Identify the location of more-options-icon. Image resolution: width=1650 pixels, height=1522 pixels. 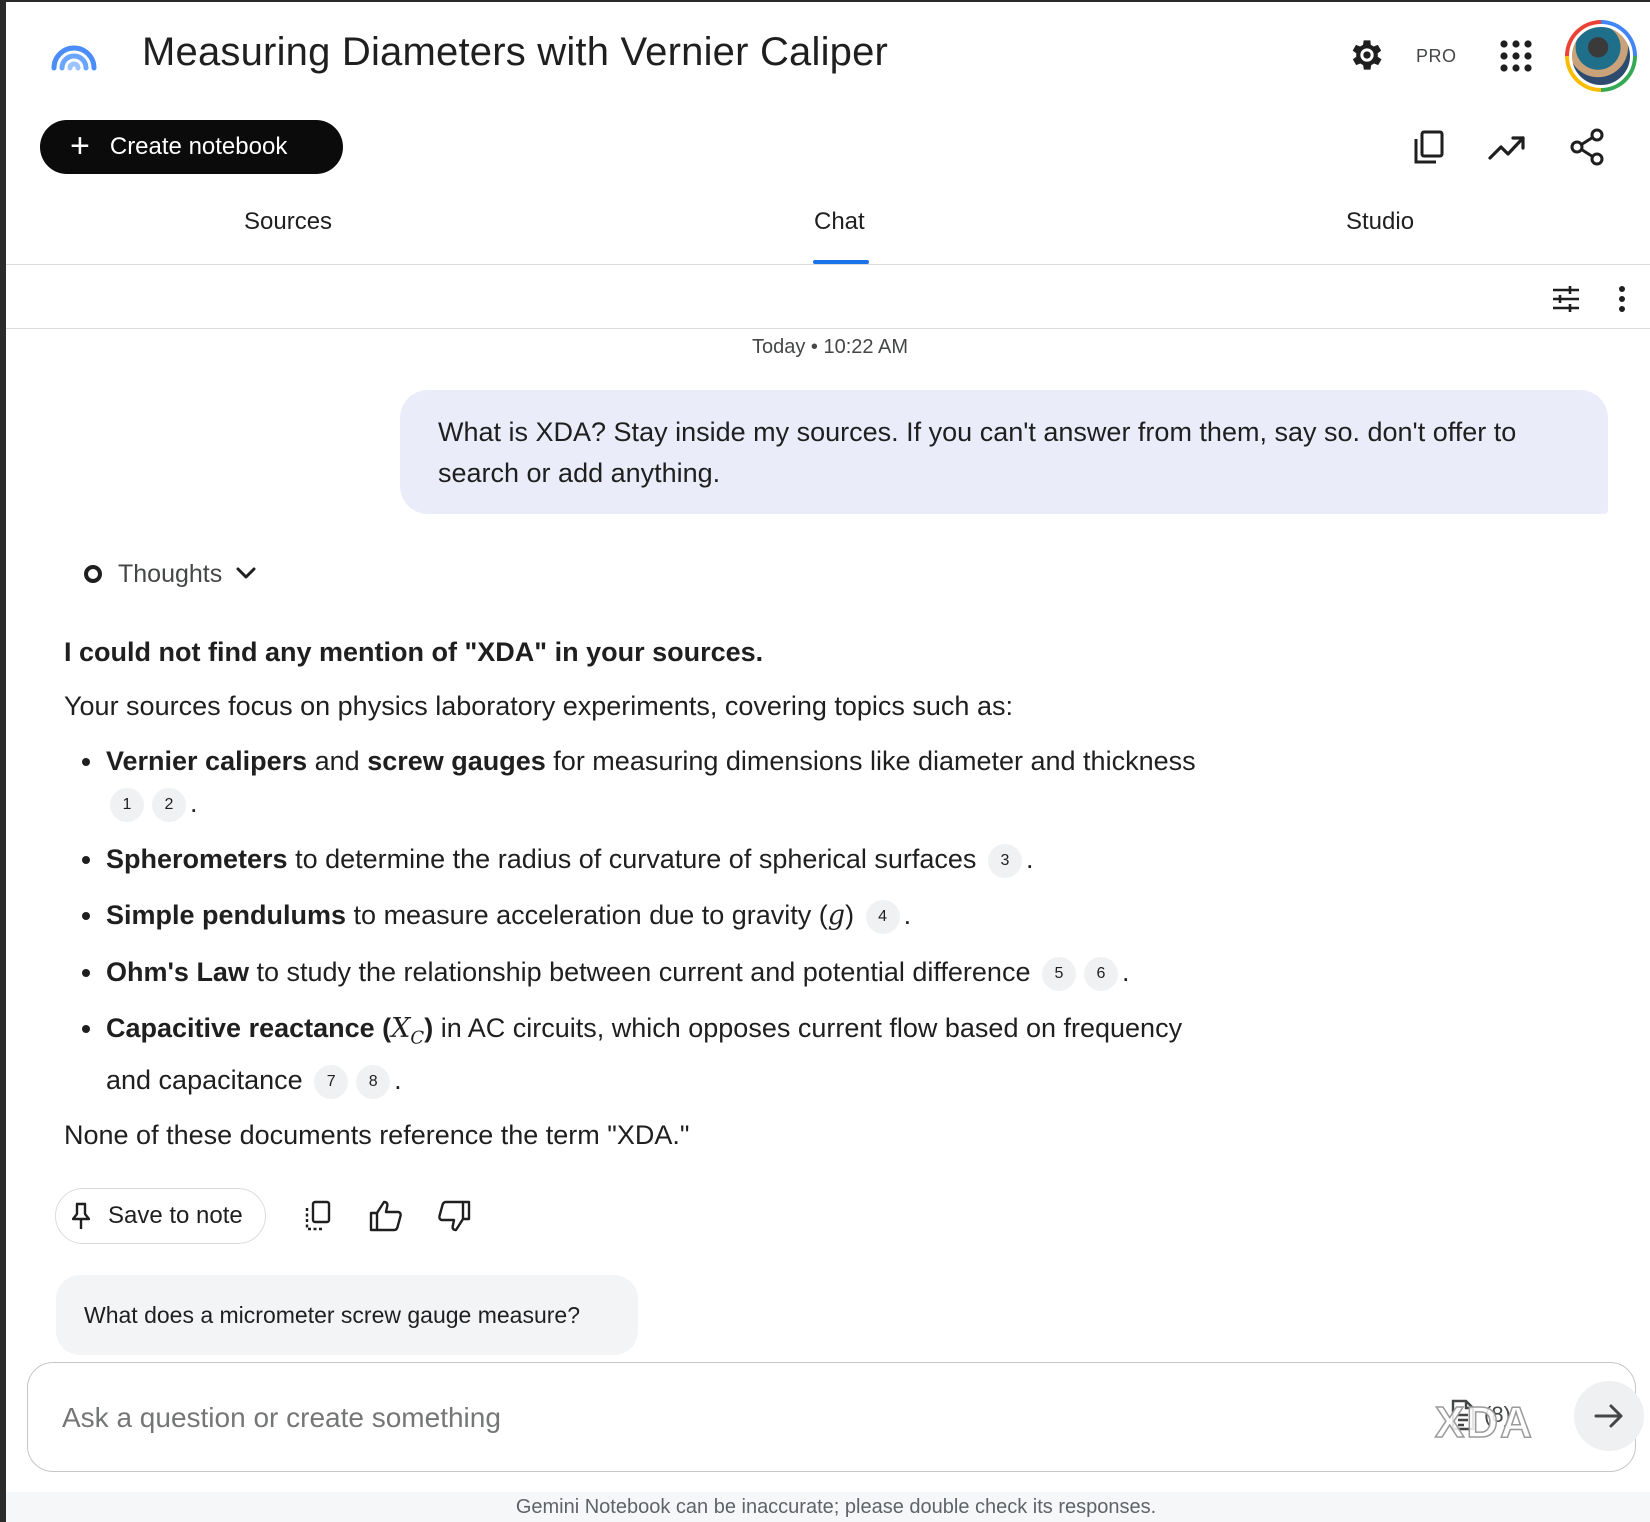
(1622, 299).